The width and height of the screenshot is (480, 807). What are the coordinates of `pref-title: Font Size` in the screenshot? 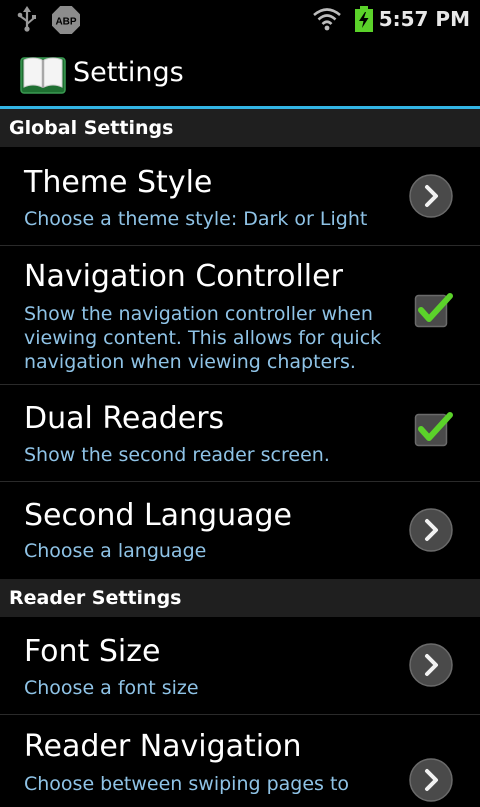 It's located at (92, 651).